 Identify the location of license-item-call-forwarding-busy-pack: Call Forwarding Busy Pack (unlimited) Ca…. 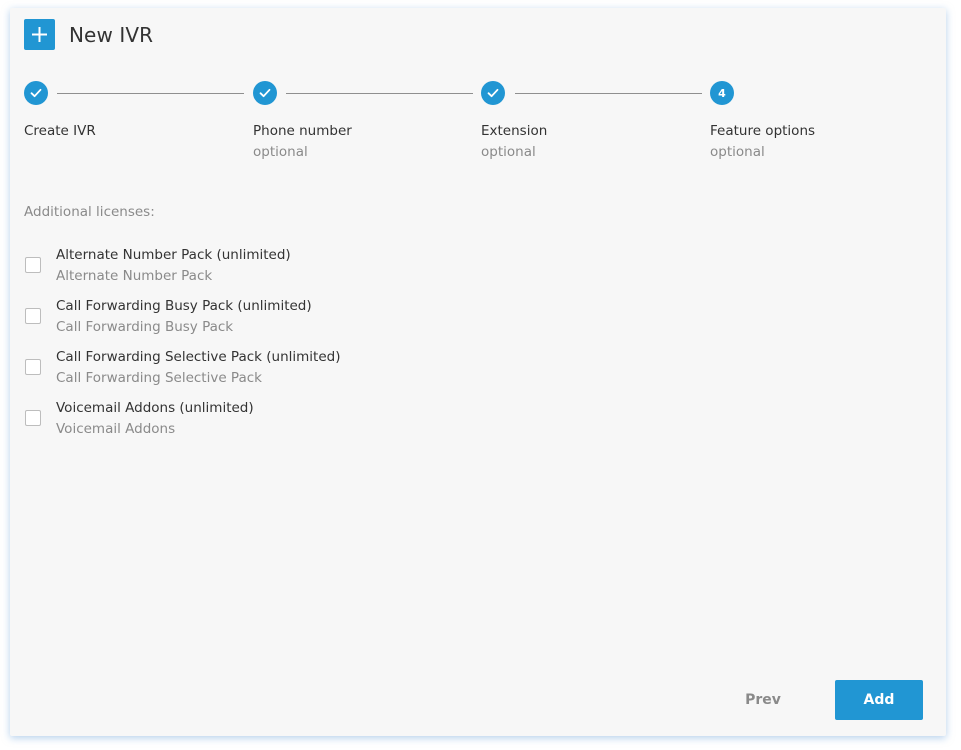
(274, 320).